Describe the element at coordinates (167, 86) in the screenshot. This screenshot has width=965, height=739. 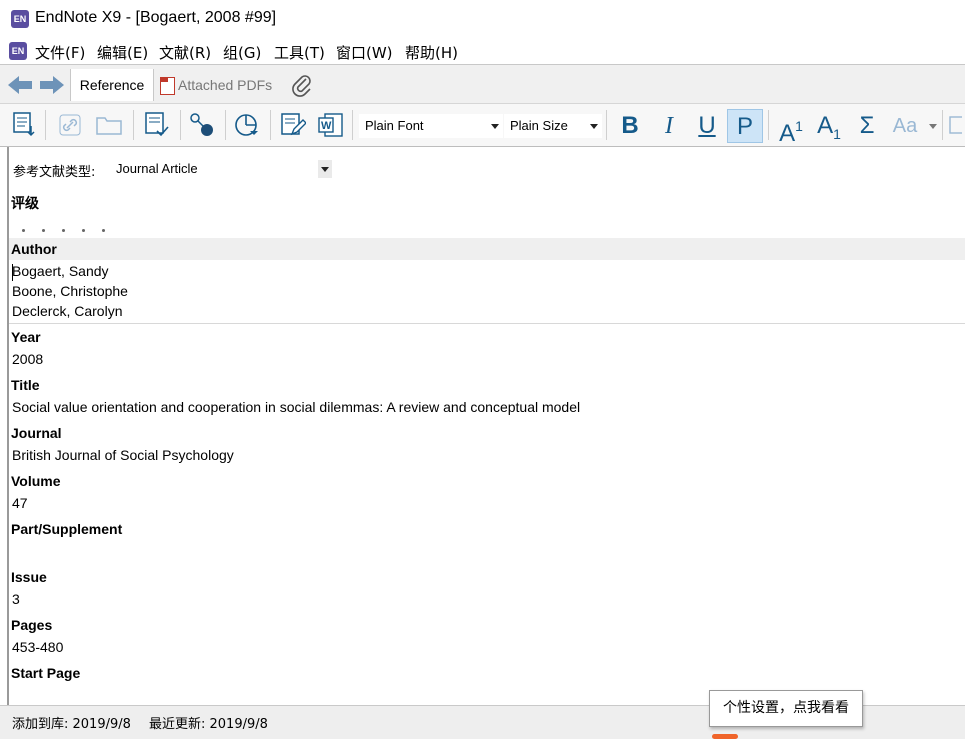
I see `pdf-icon` at that location.